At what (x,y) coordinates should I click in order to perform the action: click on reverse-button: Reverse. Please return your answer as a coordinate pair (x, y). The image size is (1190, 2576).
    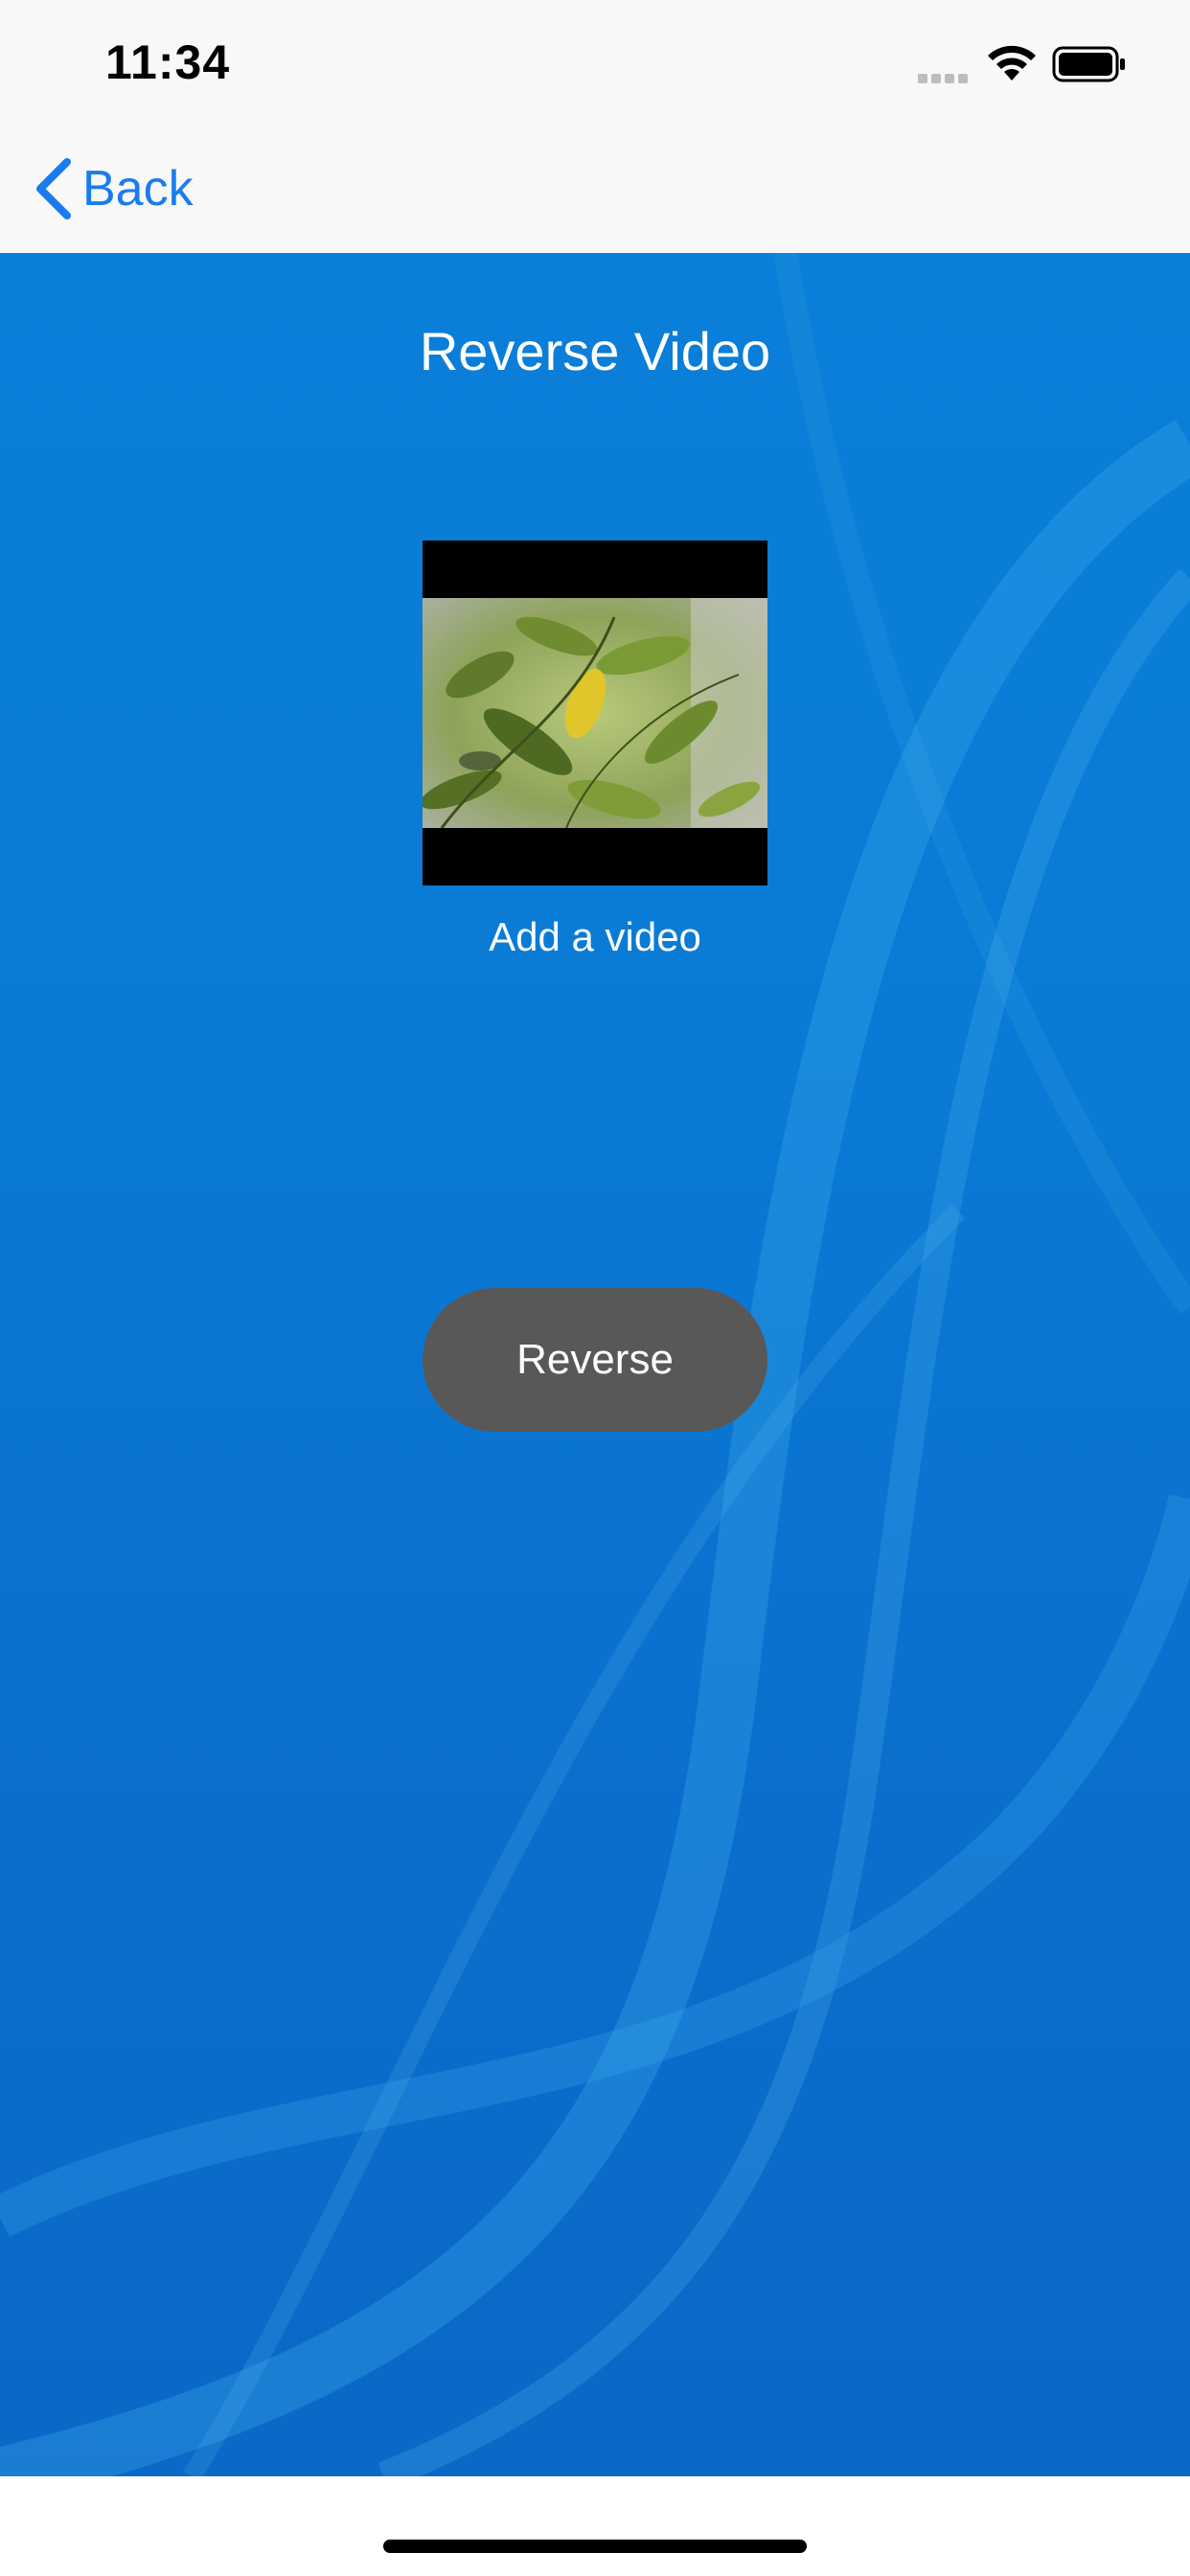
    Looking at the image, I should click on (595, 1360).